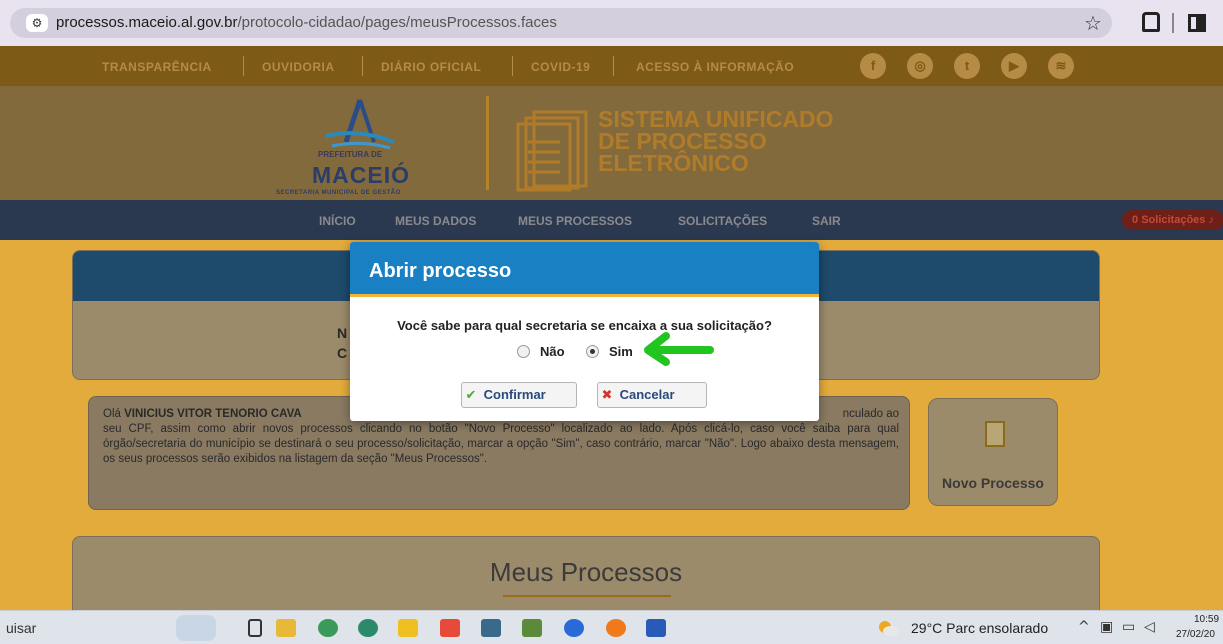  Describe the element at coordinates (1197, 23) in the screenshot. I see `side-panel-icon` at that location.